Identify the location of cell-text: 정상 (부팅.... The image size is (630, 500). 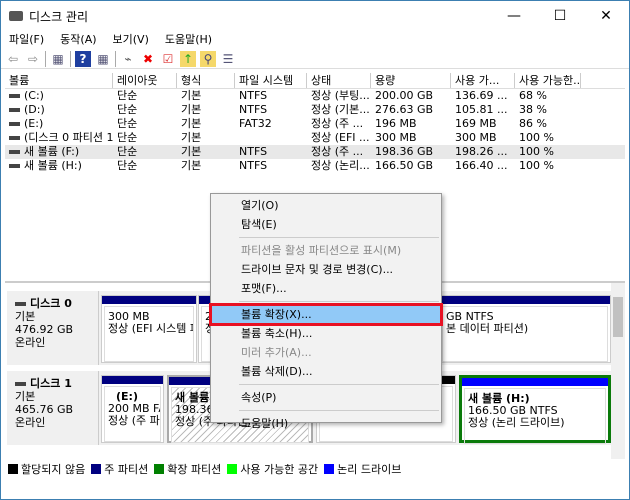
(340, 95).